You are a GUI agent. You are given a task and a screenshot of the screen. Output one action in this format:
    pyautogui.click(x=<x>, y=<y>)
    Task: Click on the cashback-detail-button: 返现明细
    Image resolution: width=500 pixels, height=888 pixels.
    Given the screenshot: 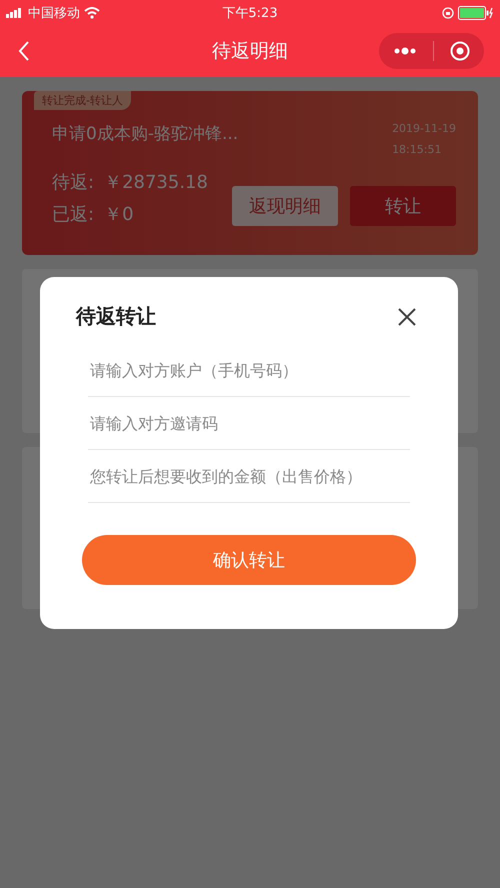 What is the action you would take?
    pyautogui.click(x=285, y=206)
    